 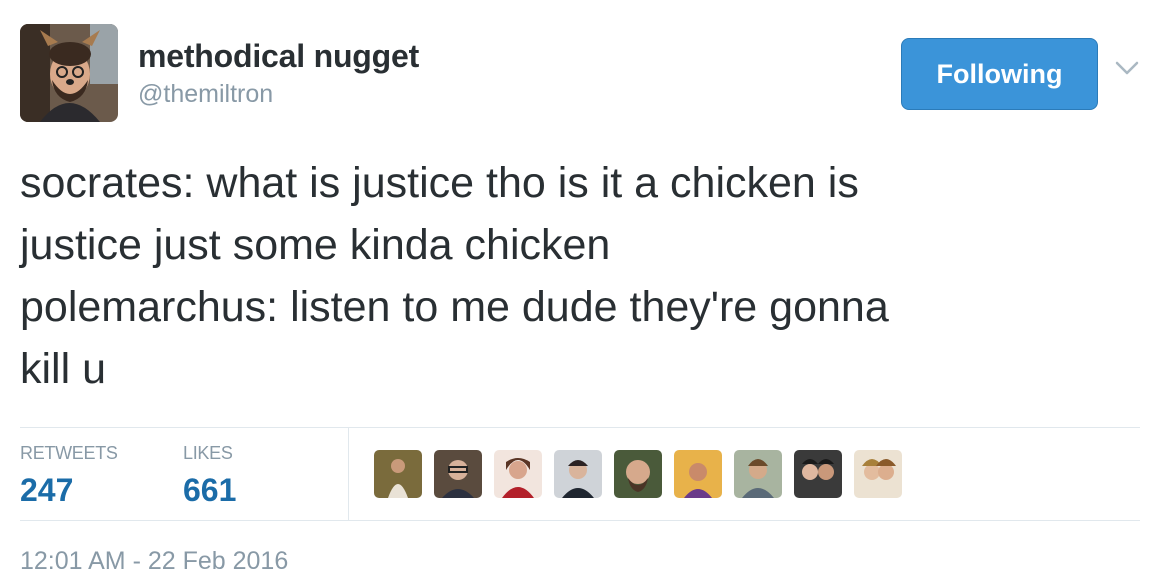 I want to click on chevron-down-icon, so click(x=1127, y=68).